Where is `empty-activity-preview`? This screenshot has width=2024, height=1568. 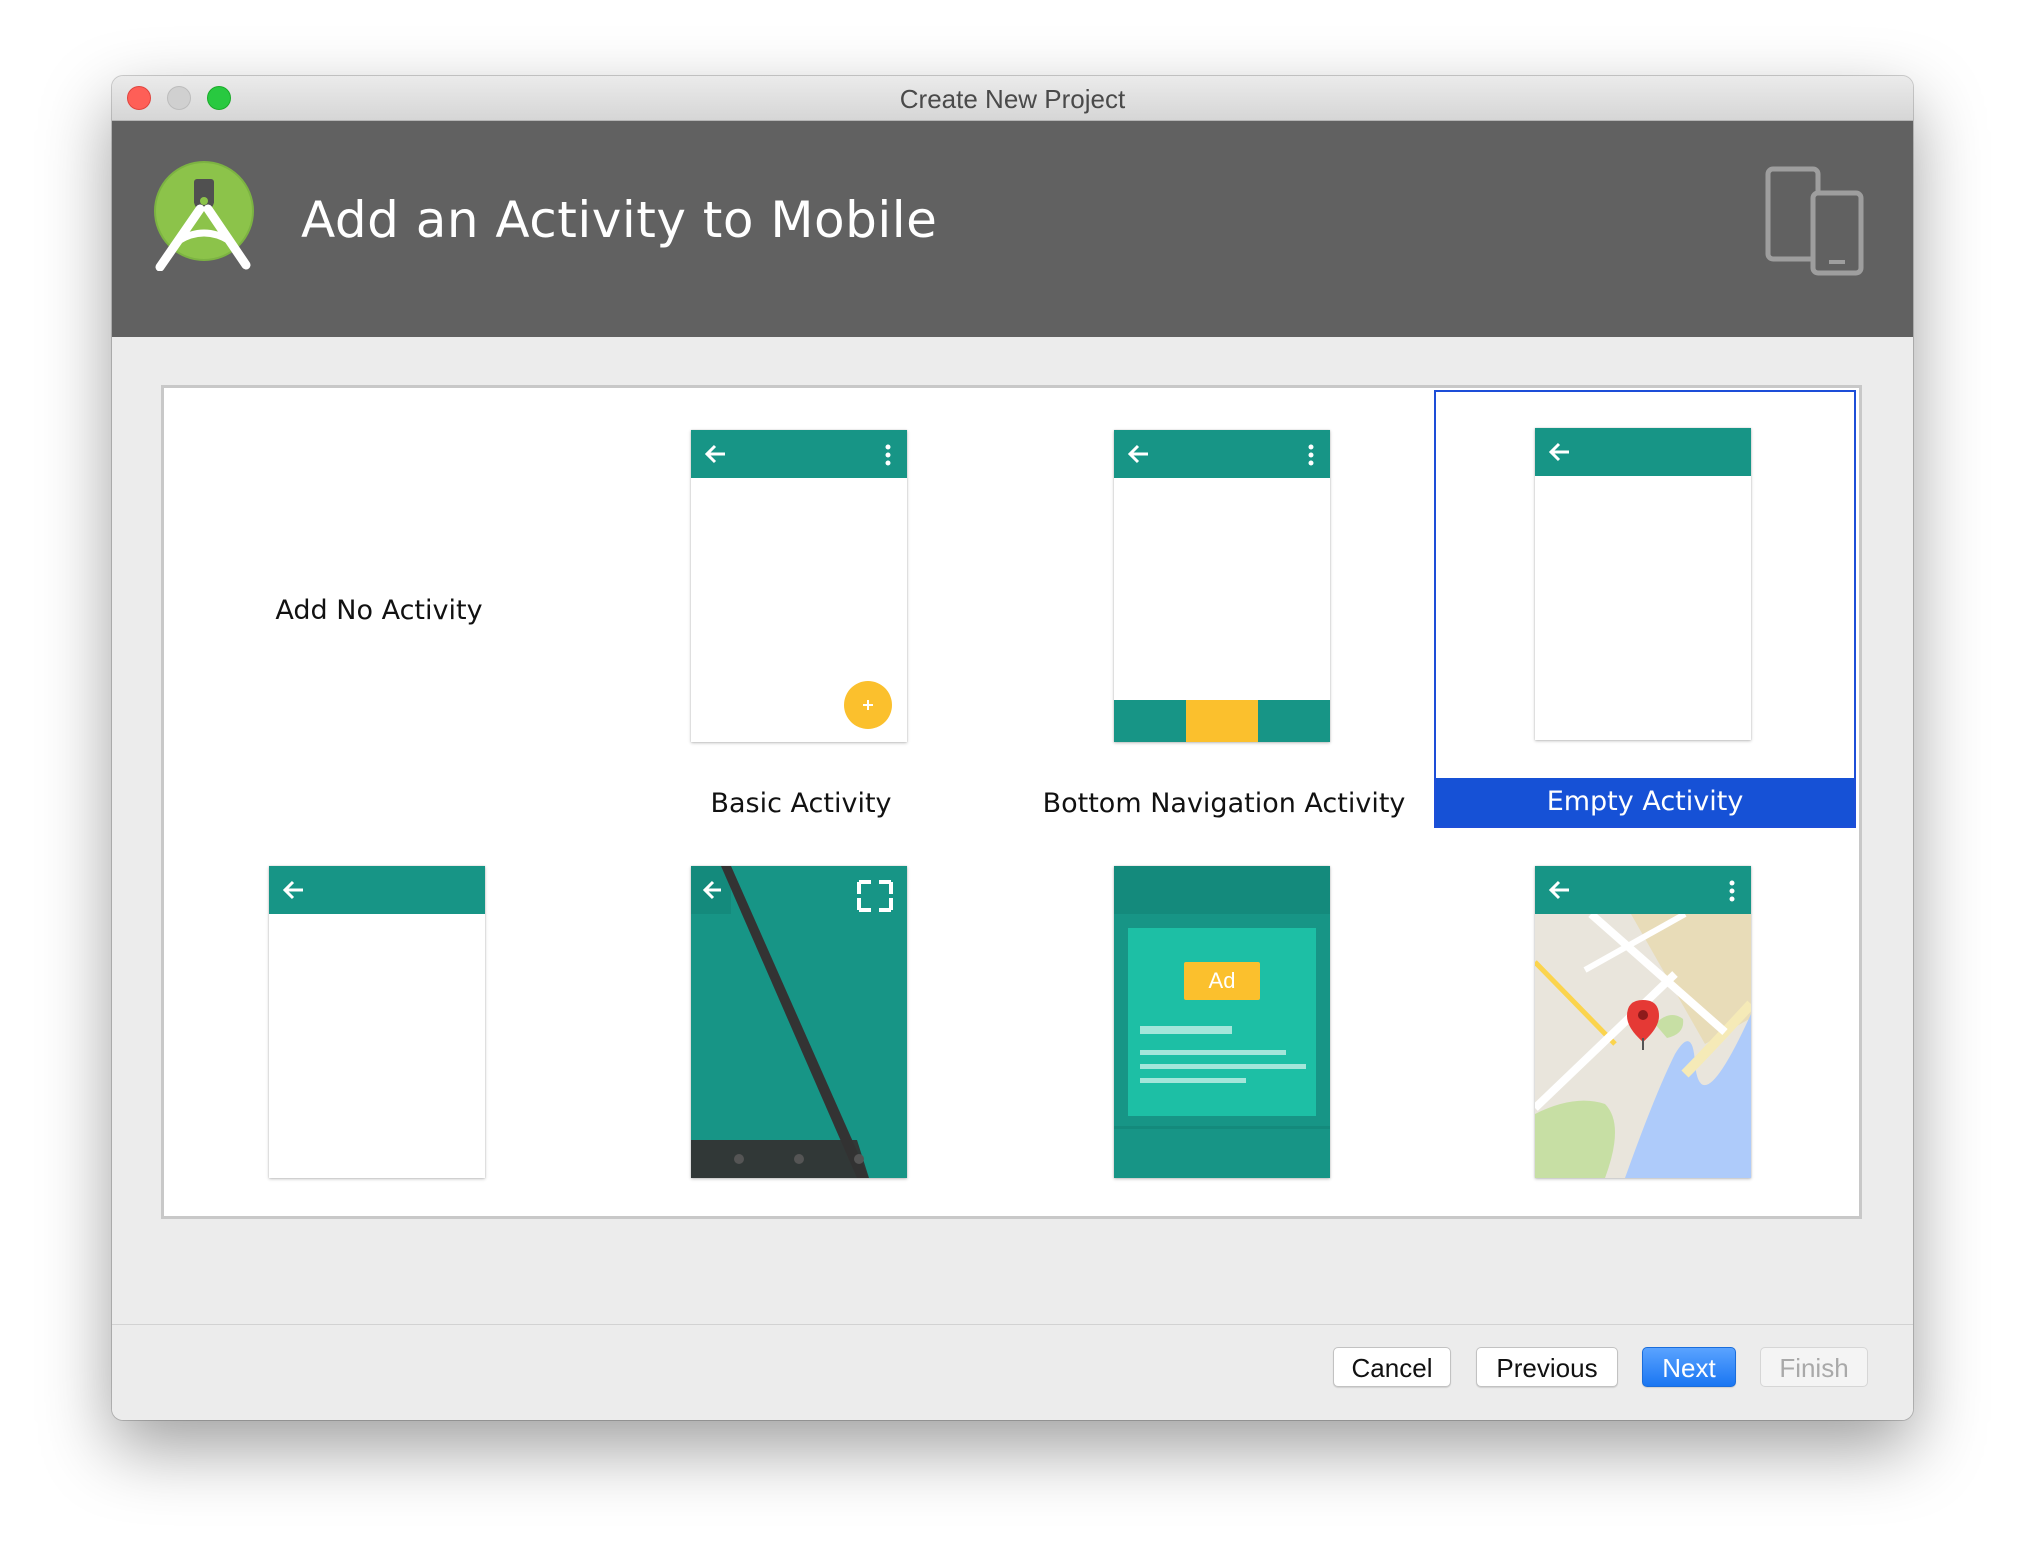
empty-activity-preview is located at coordinates (1643, 584).